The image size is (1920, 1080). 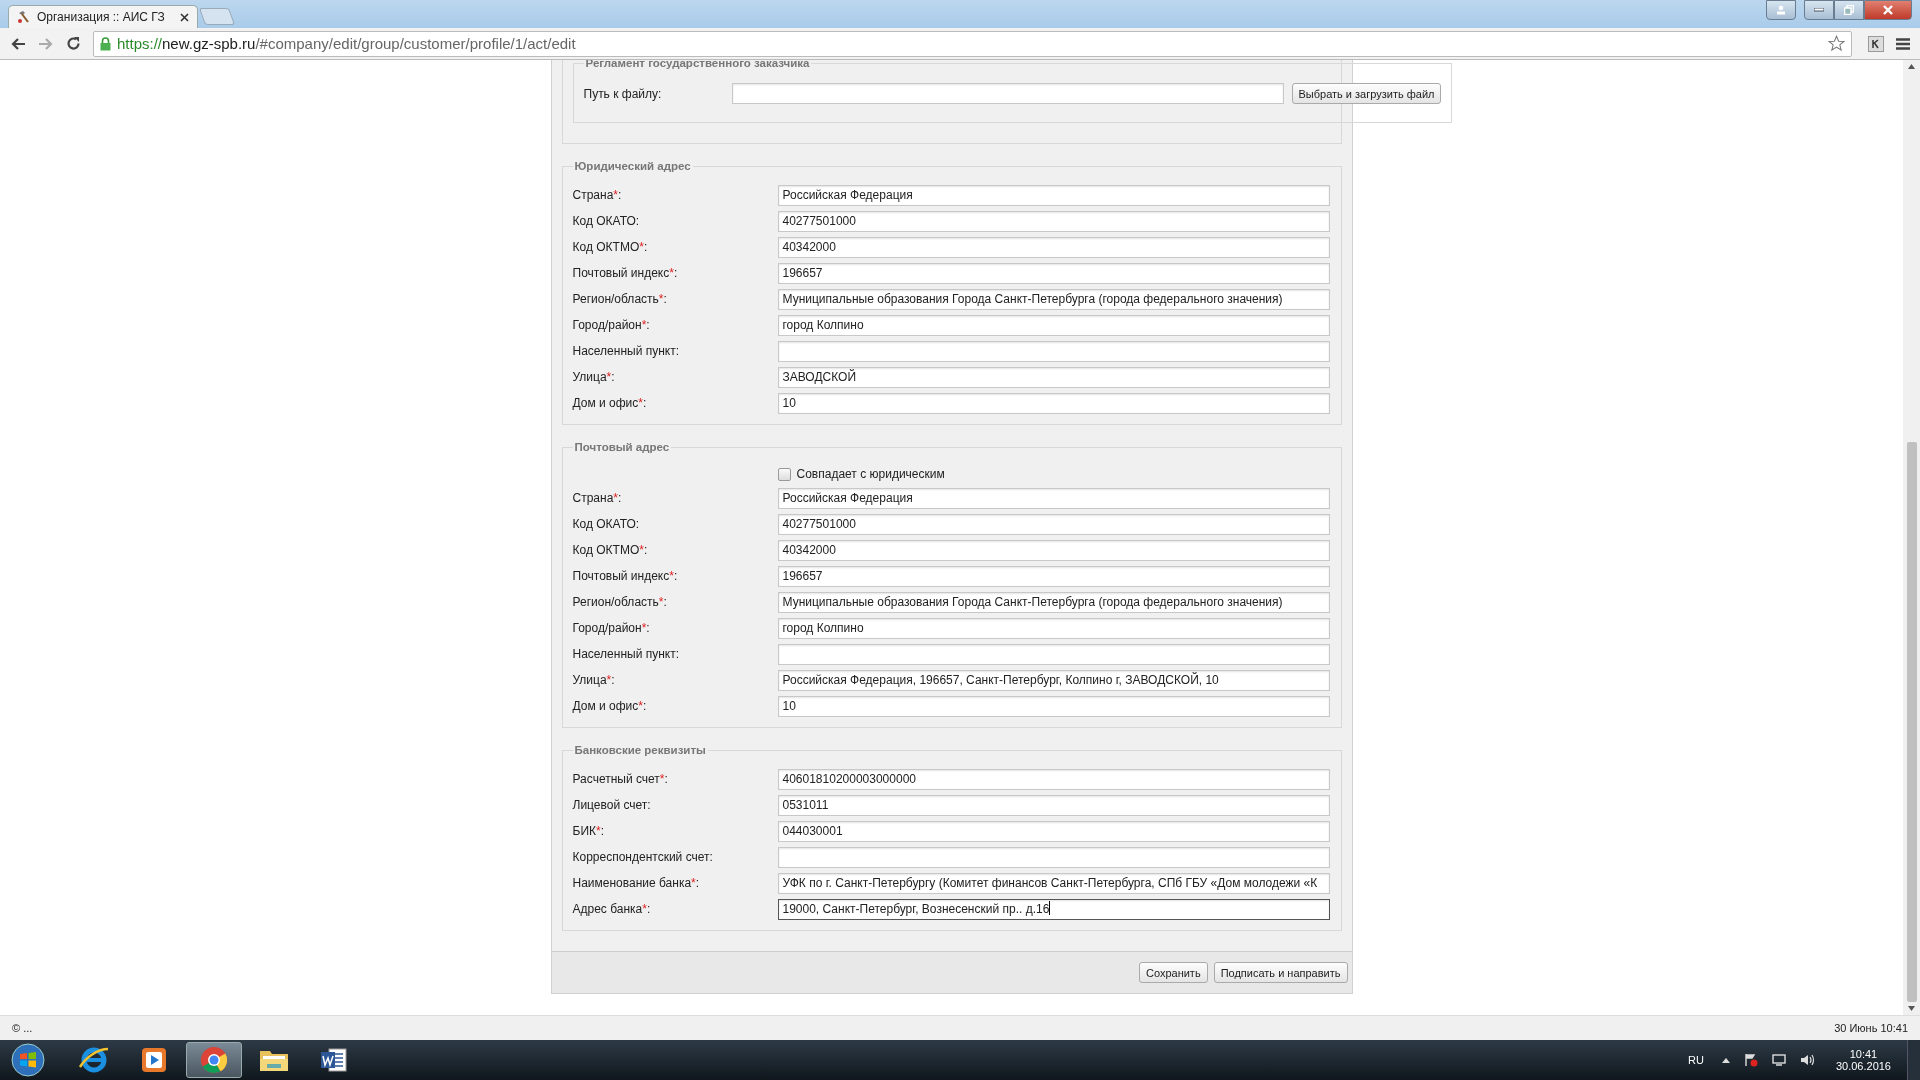 I want to click on back-icon, so click(x=18, y=43).